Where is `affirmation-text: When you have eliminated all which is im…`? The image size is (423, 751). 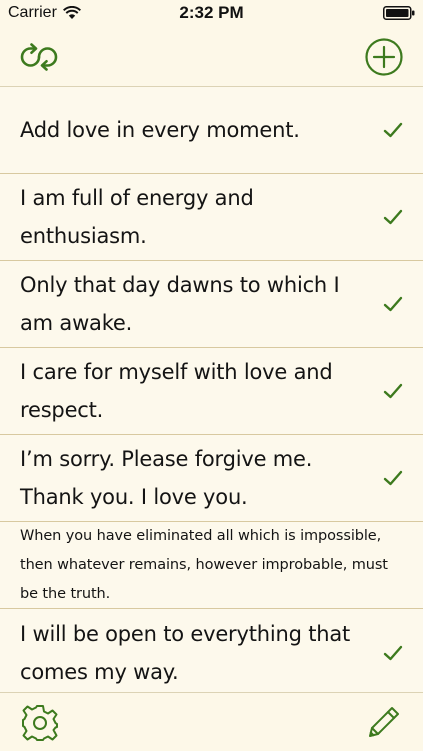 affirmation-text: When you have eliminated all which is im… is located at coordinates (204, 564).